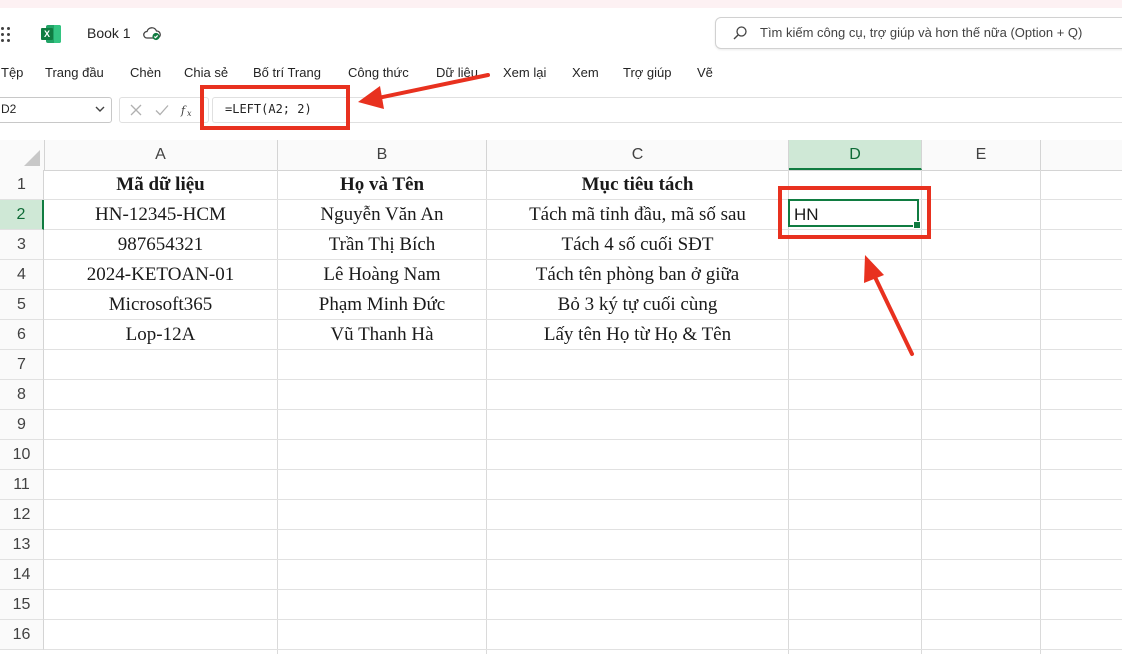  I want to click on row-header-11: 11, so click(22, 485).